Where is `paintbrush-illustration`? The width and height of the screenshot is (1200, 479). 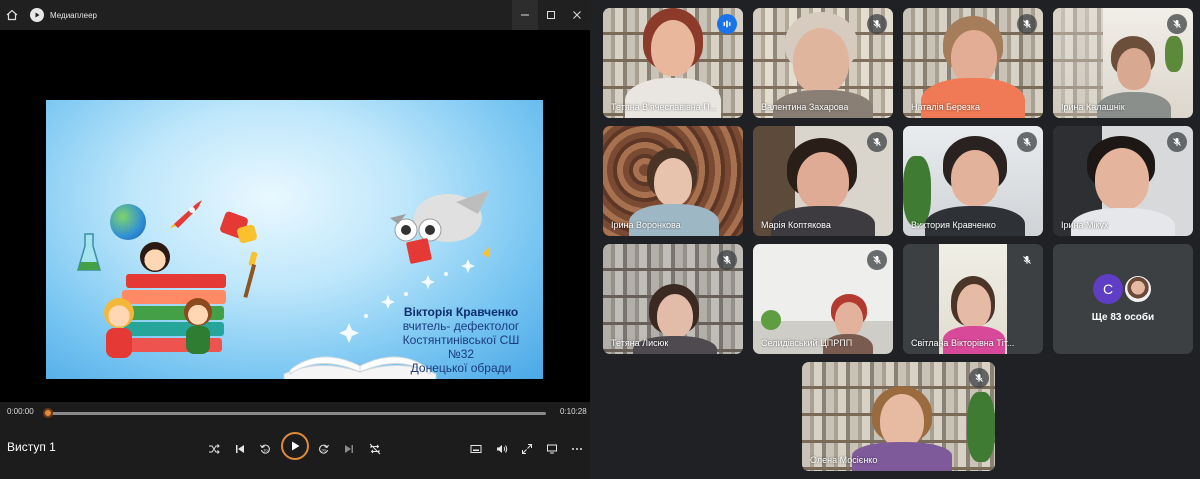
paintbrush-illustration is located at coordinates (252, 277).